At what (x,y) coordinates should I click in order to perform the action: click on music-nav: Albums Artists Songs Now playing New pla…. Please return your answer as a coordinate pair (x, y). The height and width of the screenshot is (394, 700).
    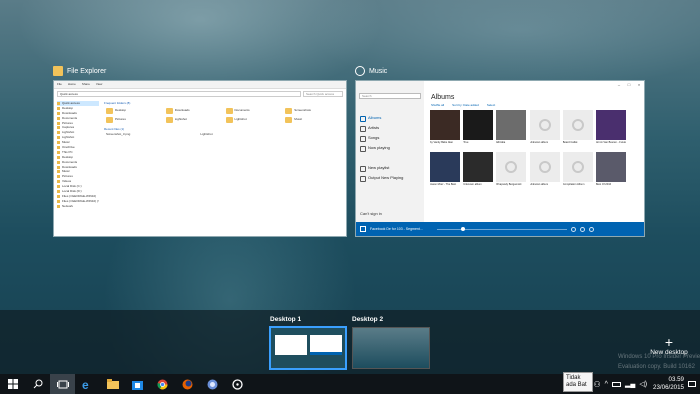
    Looking at the image, I should click on (390, 143).